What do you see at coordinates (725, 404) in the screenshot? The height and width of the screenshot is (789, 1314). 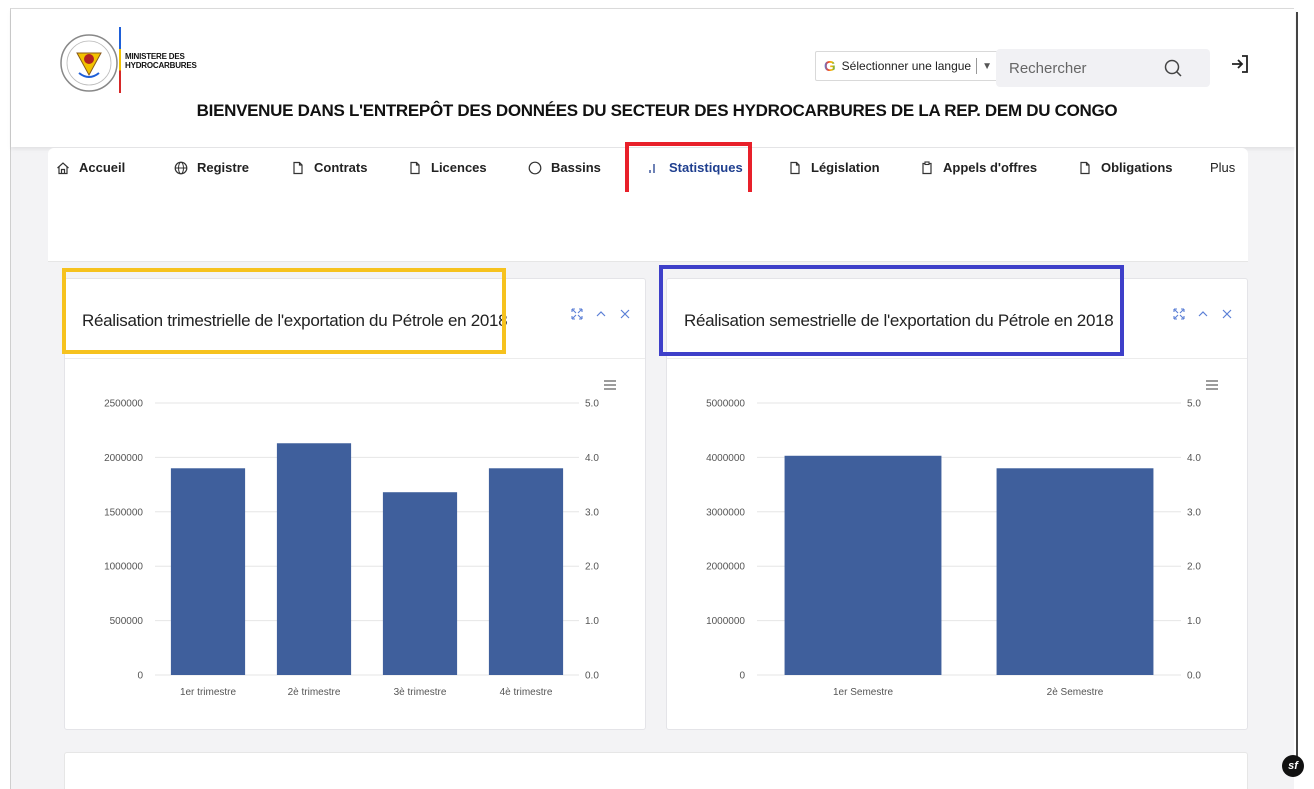 I see `y-tick-label: 5000000` at bounding box center [725, 404].